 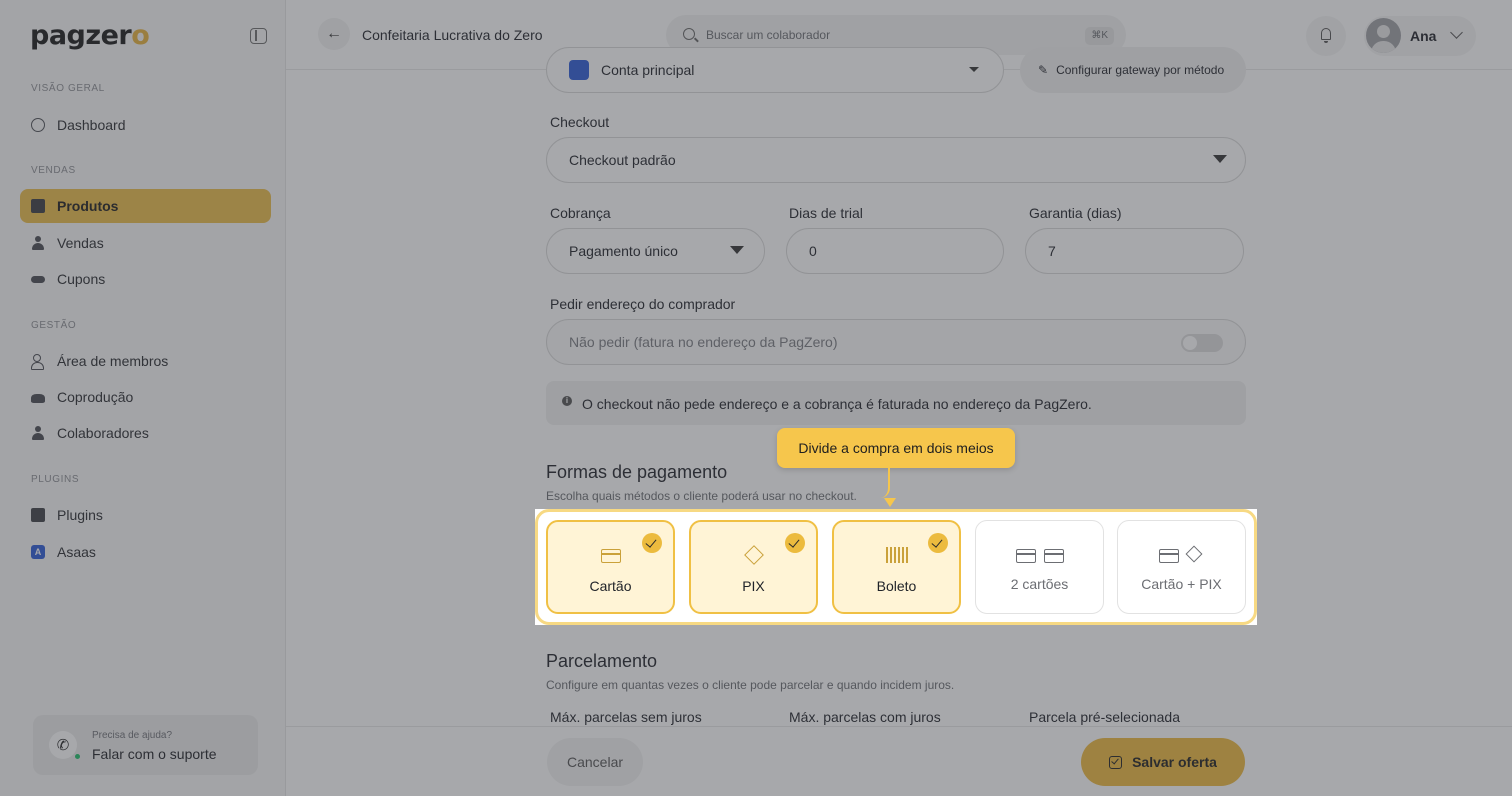 I want to click on payment-method-boleto: Boleto, so click(x=896, y=567).